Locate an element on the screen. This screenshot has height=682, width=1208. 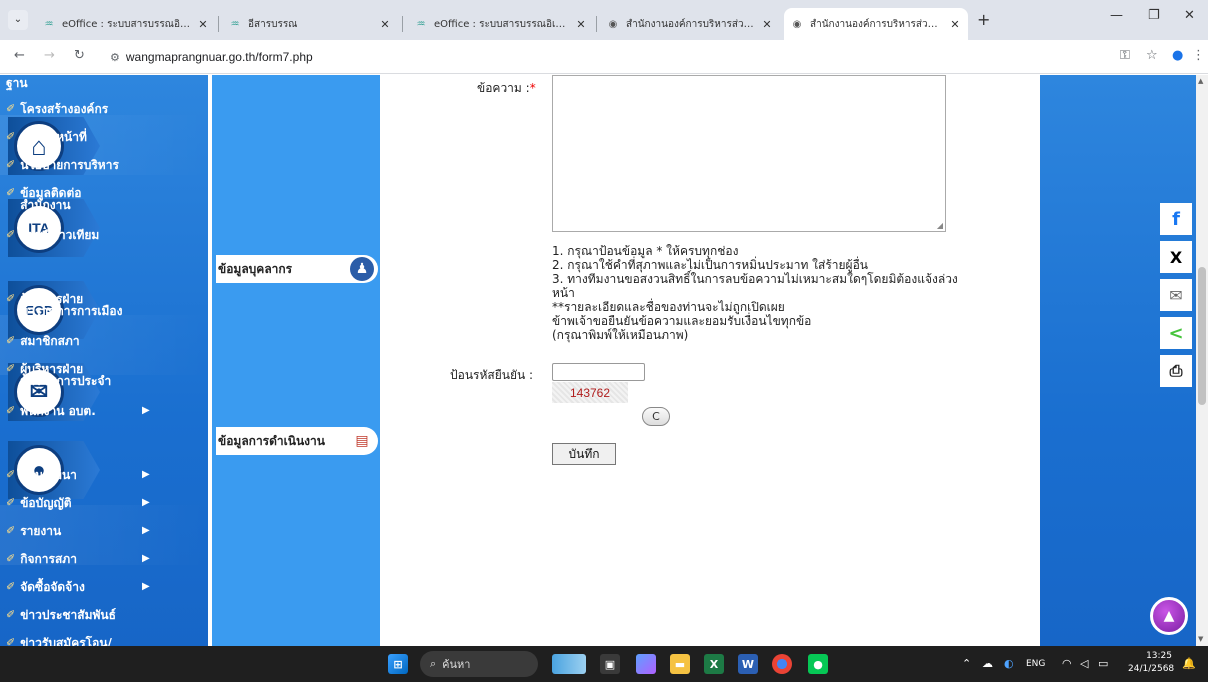
task-view-icon: ▣ is located at coordinates (610, 664).